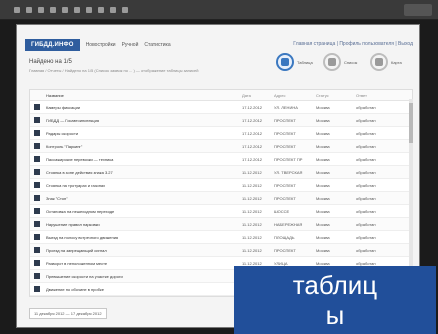 The height and width of the screenshot is (334, 438). I want to click on toggle-map: Карта, so click(389, 62).